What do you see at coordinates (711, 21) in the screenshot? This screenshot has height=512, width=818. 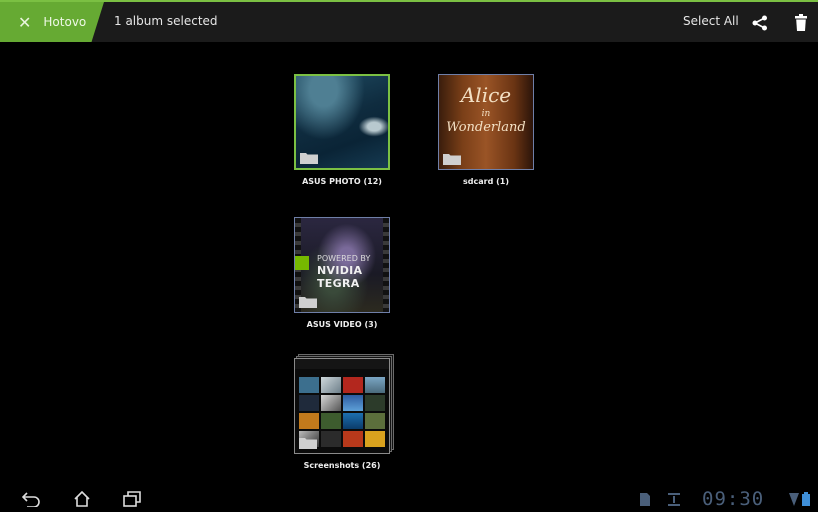 I see `select-all-button: Select All` at bounding box center [711, 21].